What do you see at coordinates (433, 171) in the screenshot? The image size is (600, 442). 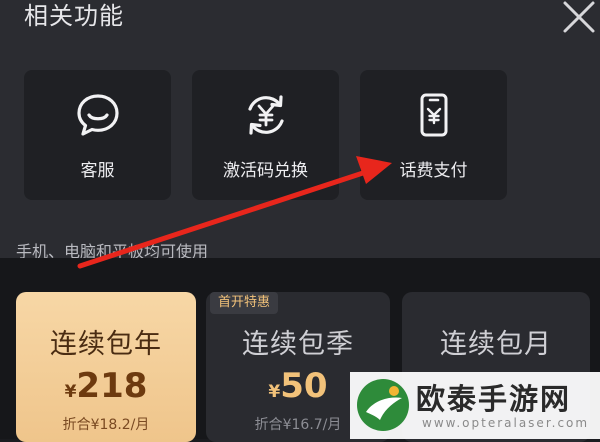 I see `tile-label: 话费支付` at bounding box center [433, 171].